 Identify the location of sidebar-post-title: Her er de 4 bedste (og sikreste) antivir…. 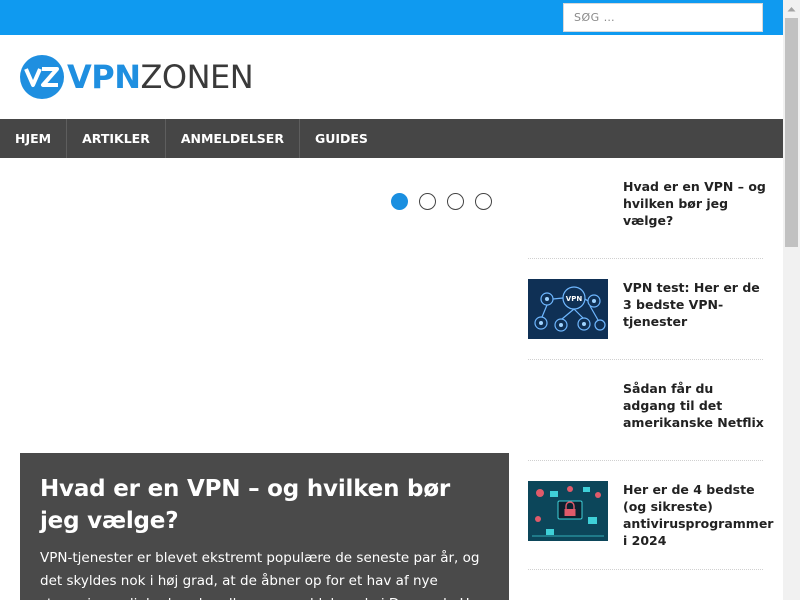
(698, 515).